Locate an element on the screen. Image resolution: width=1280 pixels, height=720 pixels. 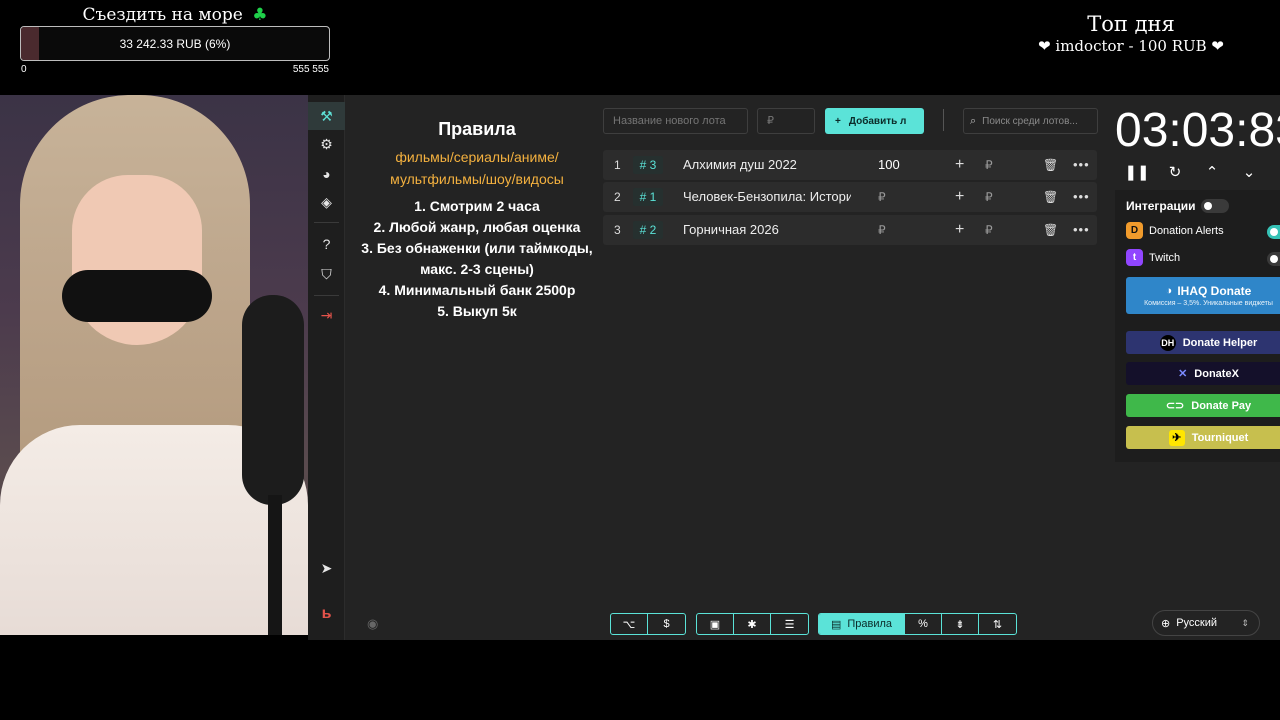
rules-tab-button: ▤ Правила is located at coordinates (862, 624).